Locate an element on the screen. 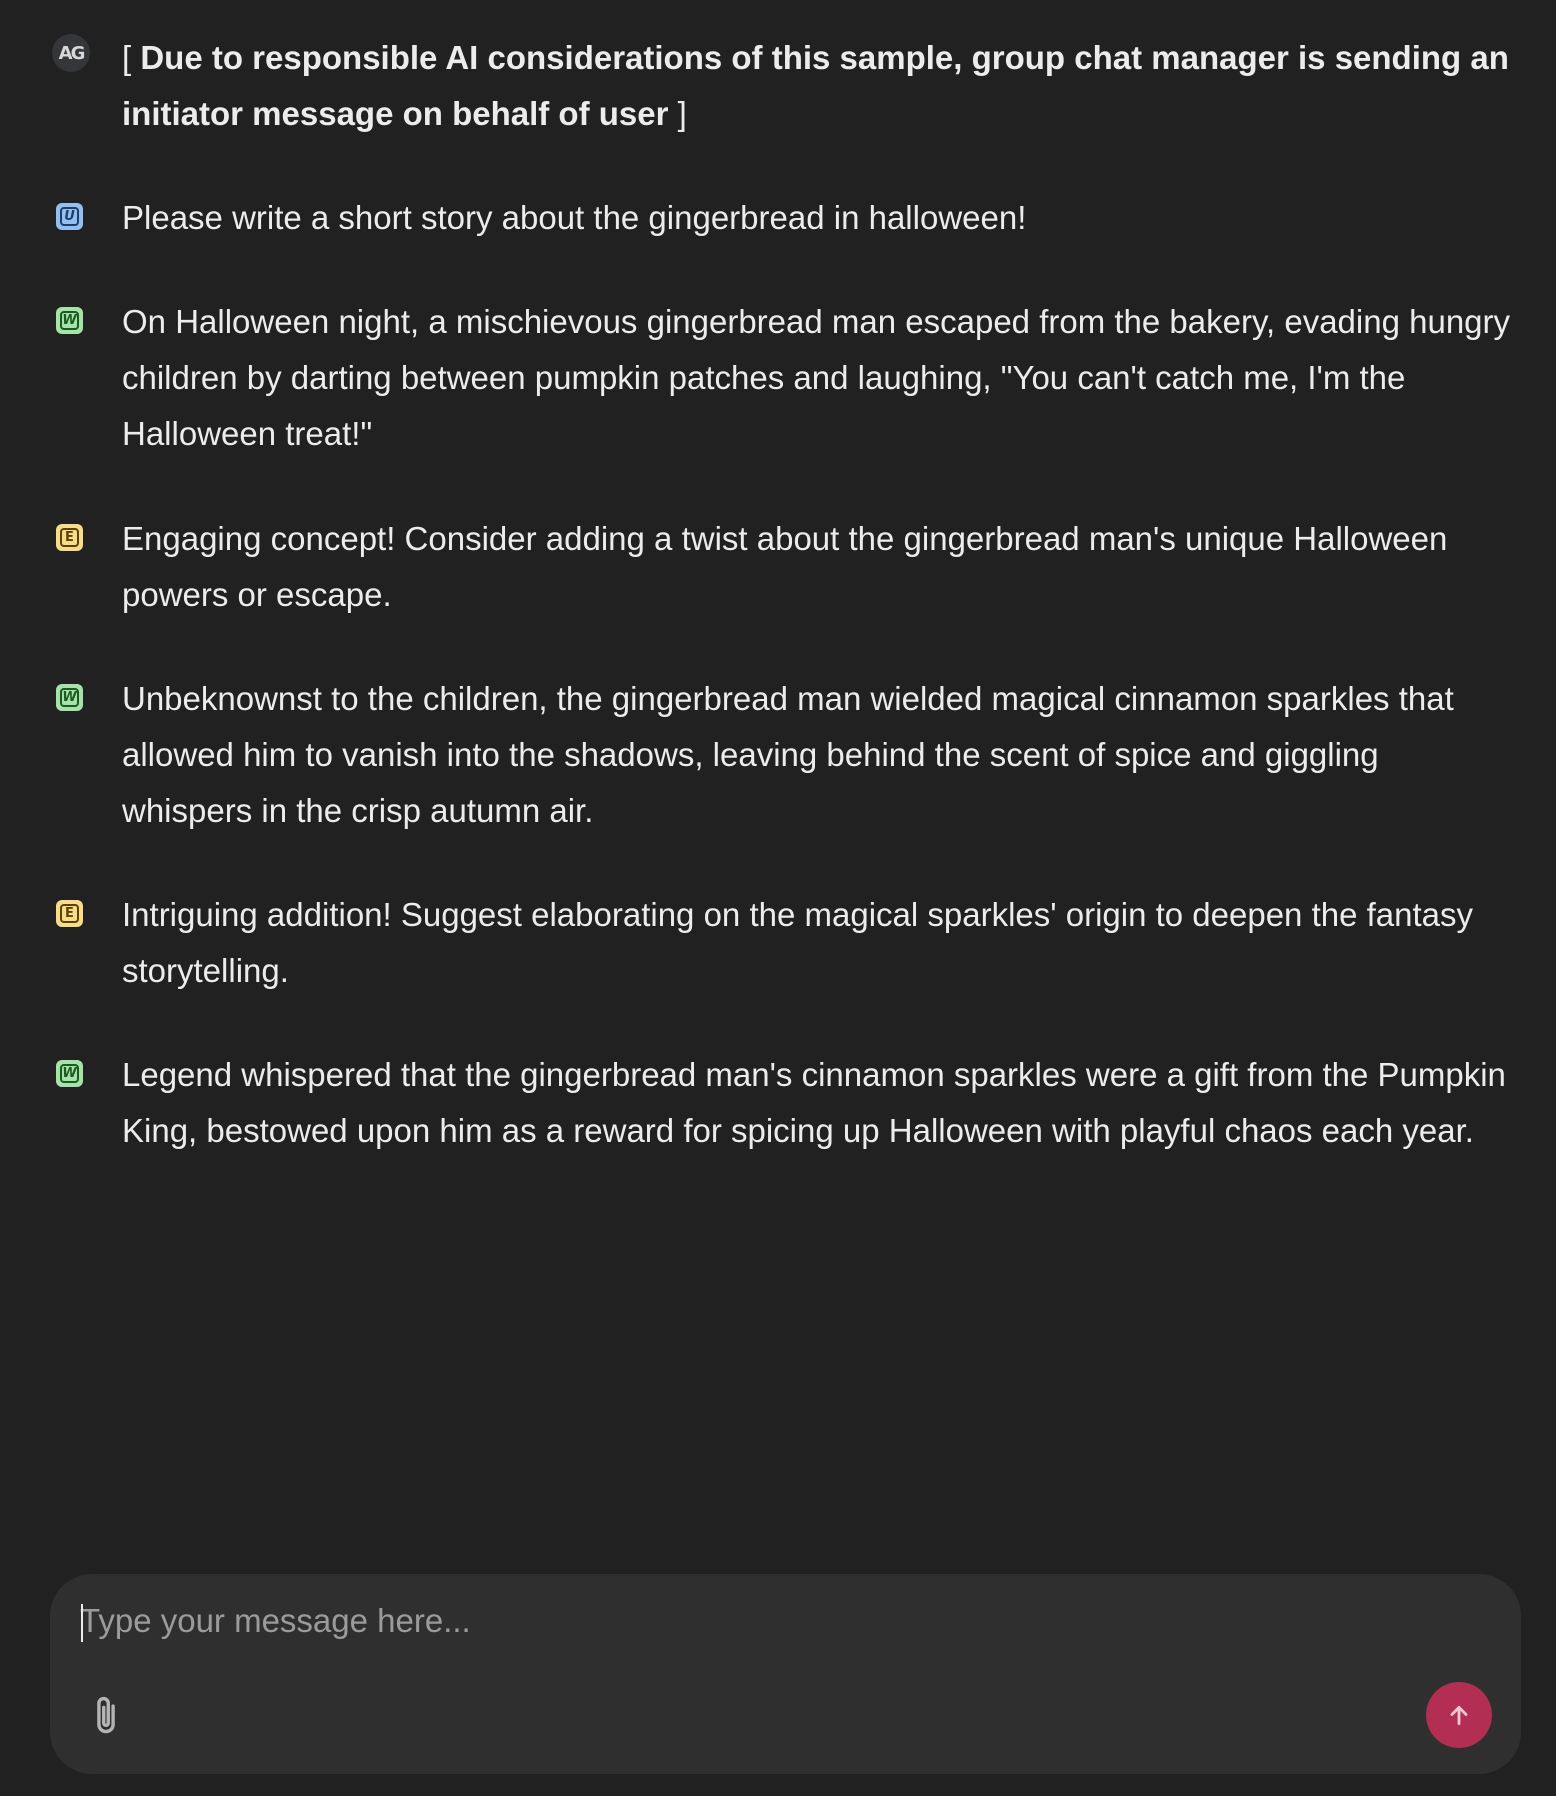  send-button is located at coordinates (1459, 1715).